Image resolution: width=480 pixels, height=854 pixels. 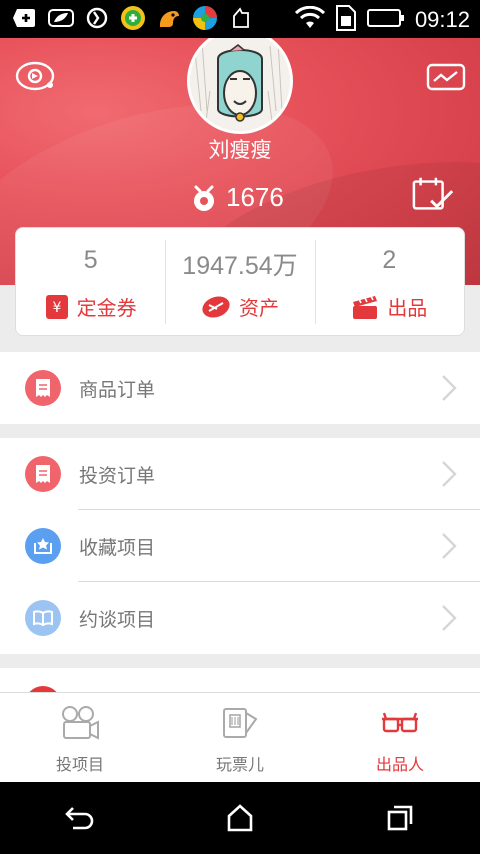 What do you see at coordinates (97, 18) in the screenshot?
I see `sync-icon` at bounding box center [97, 18].